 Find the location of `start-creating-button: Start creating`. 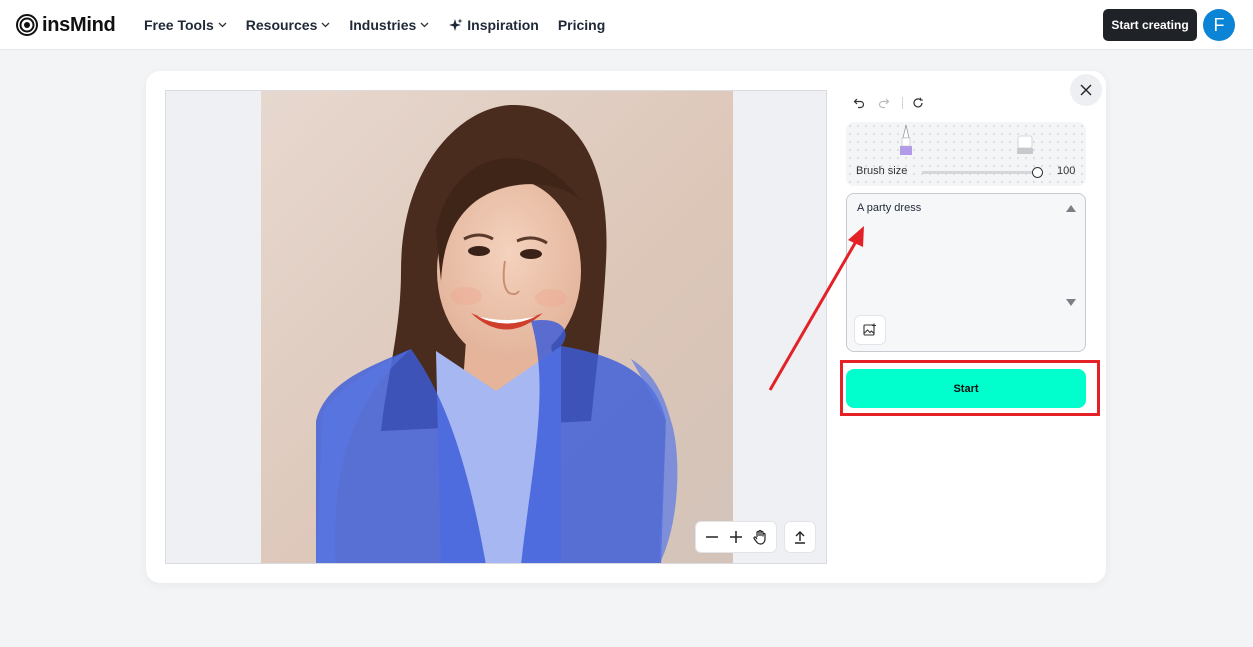

start-creating-button: Start creating is located at coordinates (1150, 25).